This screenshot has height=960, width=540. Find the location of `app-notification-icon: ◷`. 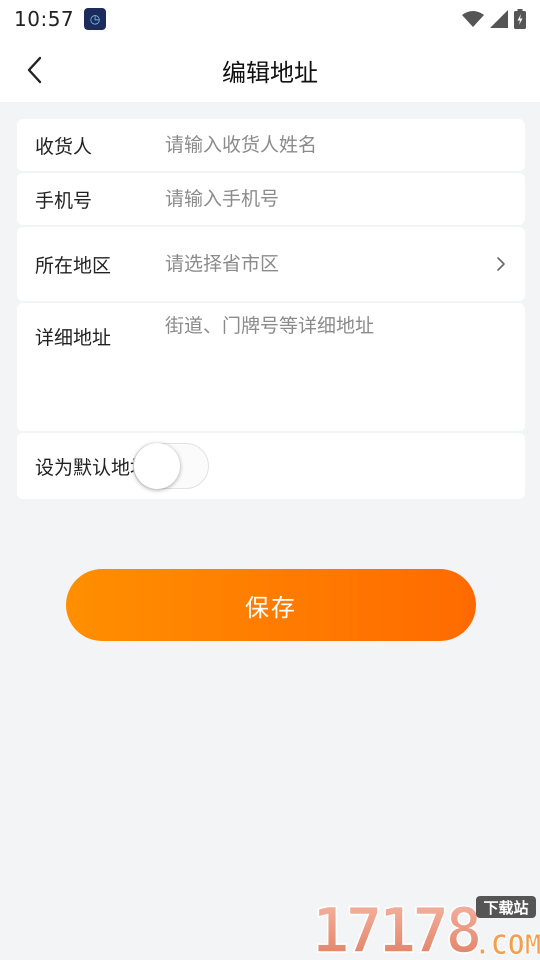

app-notification-icon: ◷ is located at coordinates (95, 19).